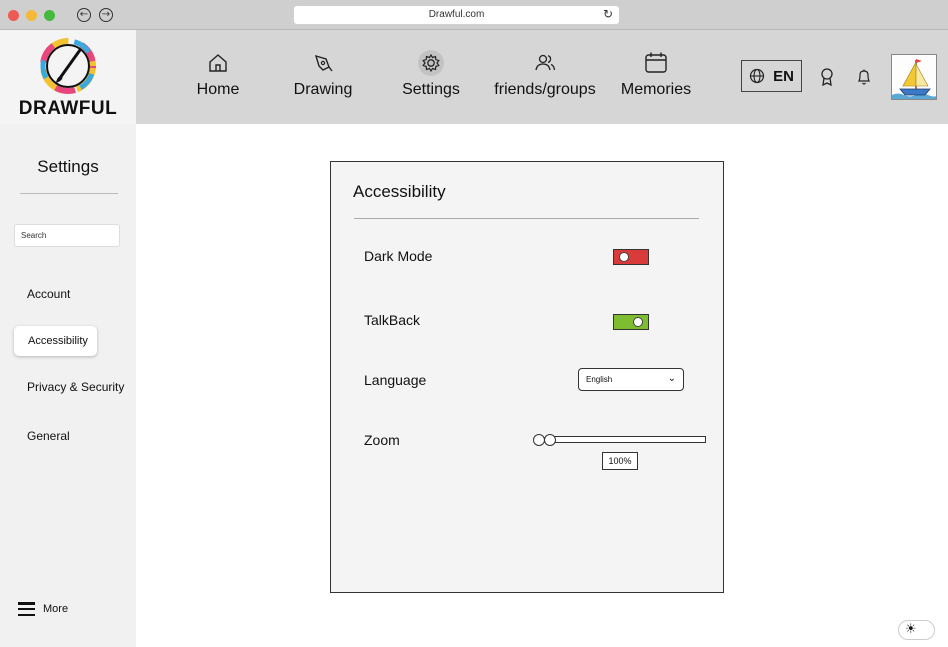 This screenshot has height=647, width=948. What do you see at coordinates (76, 387) in the screenshot?
I see `sidebar-item-label: Privacy & Security` at bounding box center [76, 387].